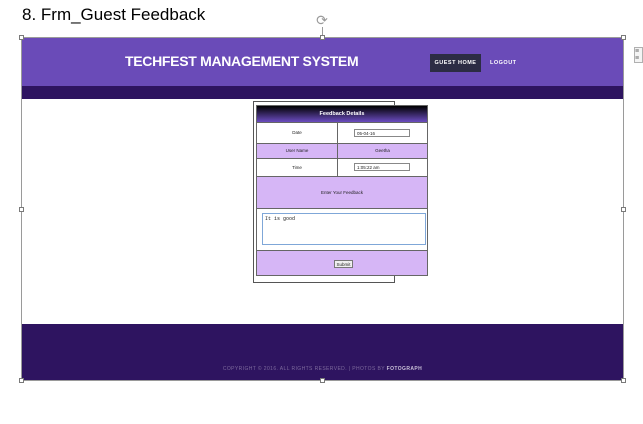  Describe the element at coordinates (638, 55) in the screenshot. I see `layout-options-icon: ≡ ≡` at that location.